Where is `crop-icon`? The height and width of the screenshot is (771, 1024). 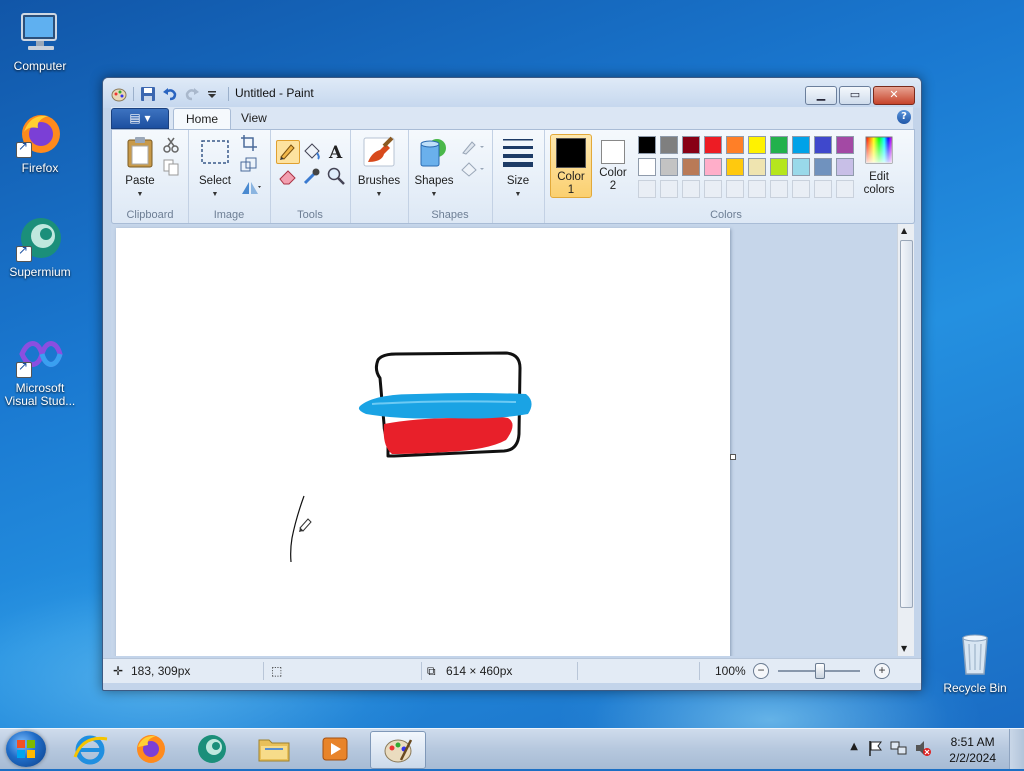 crop-icon is located at coordinates (250, 144).